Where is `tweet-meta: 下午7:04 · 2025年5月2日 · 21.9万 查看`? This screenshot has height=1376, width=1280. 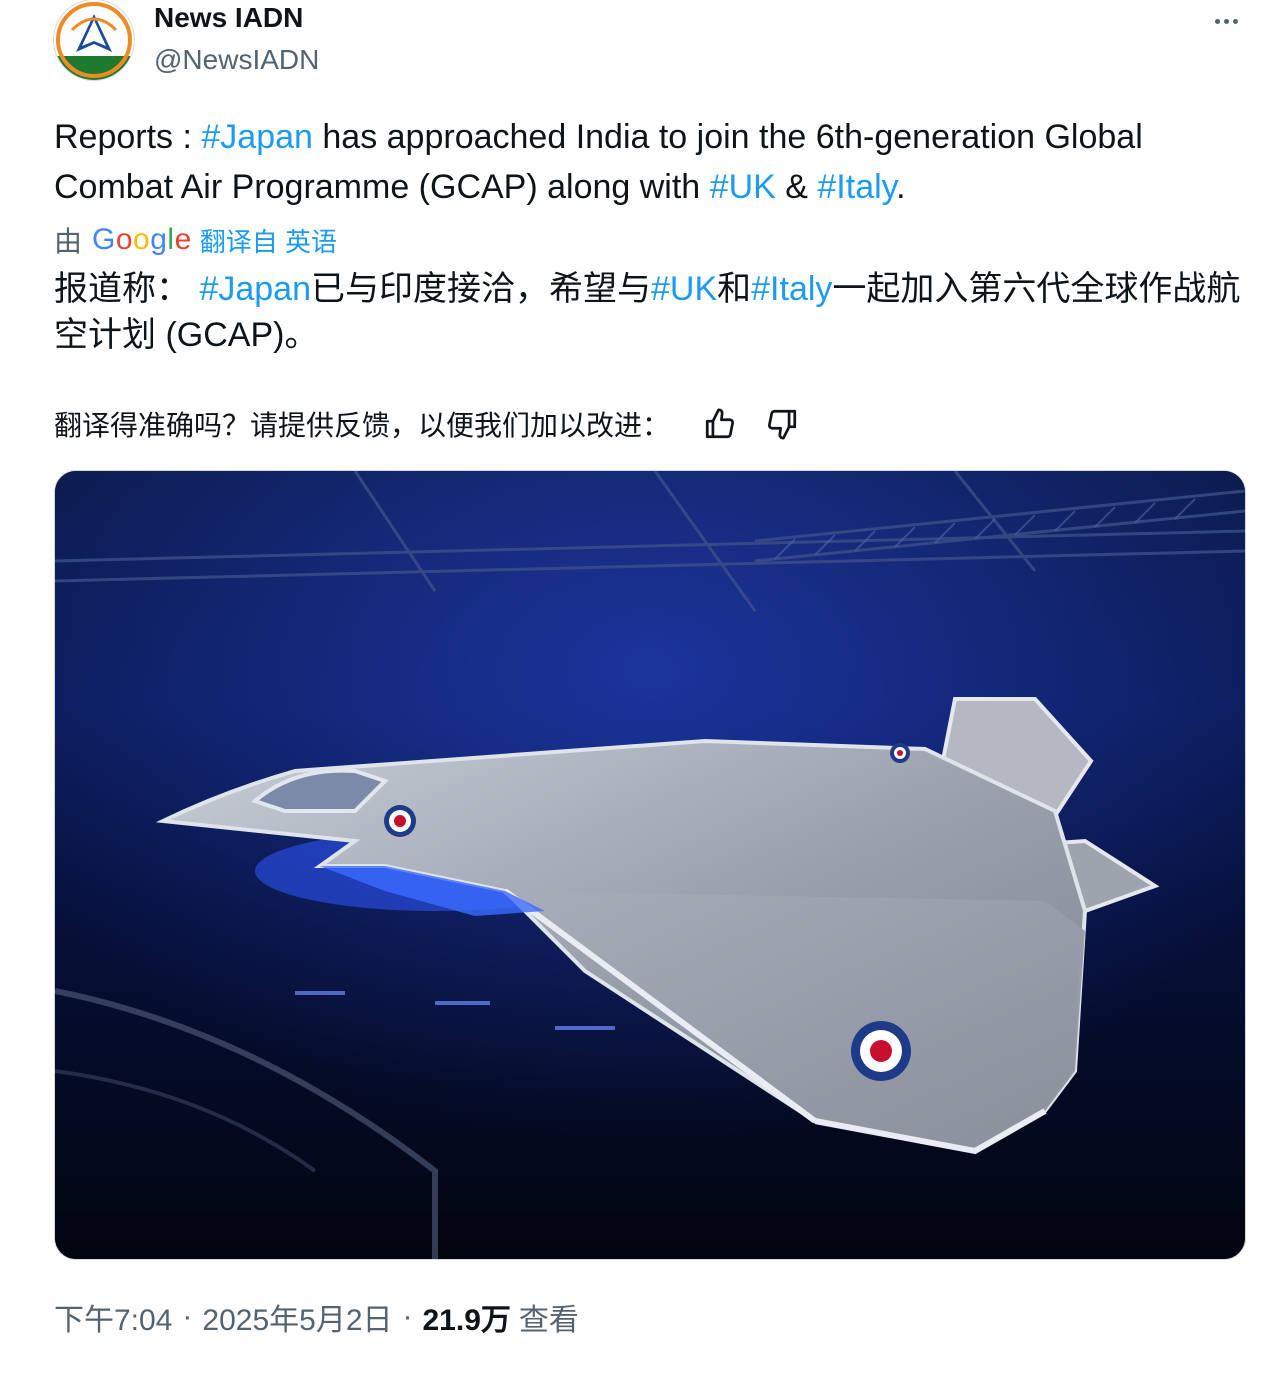 tweet-meta: 下午7:04 · 2025年5月2日 · 21.9万 查看 is located at coordinates (316, 1317).